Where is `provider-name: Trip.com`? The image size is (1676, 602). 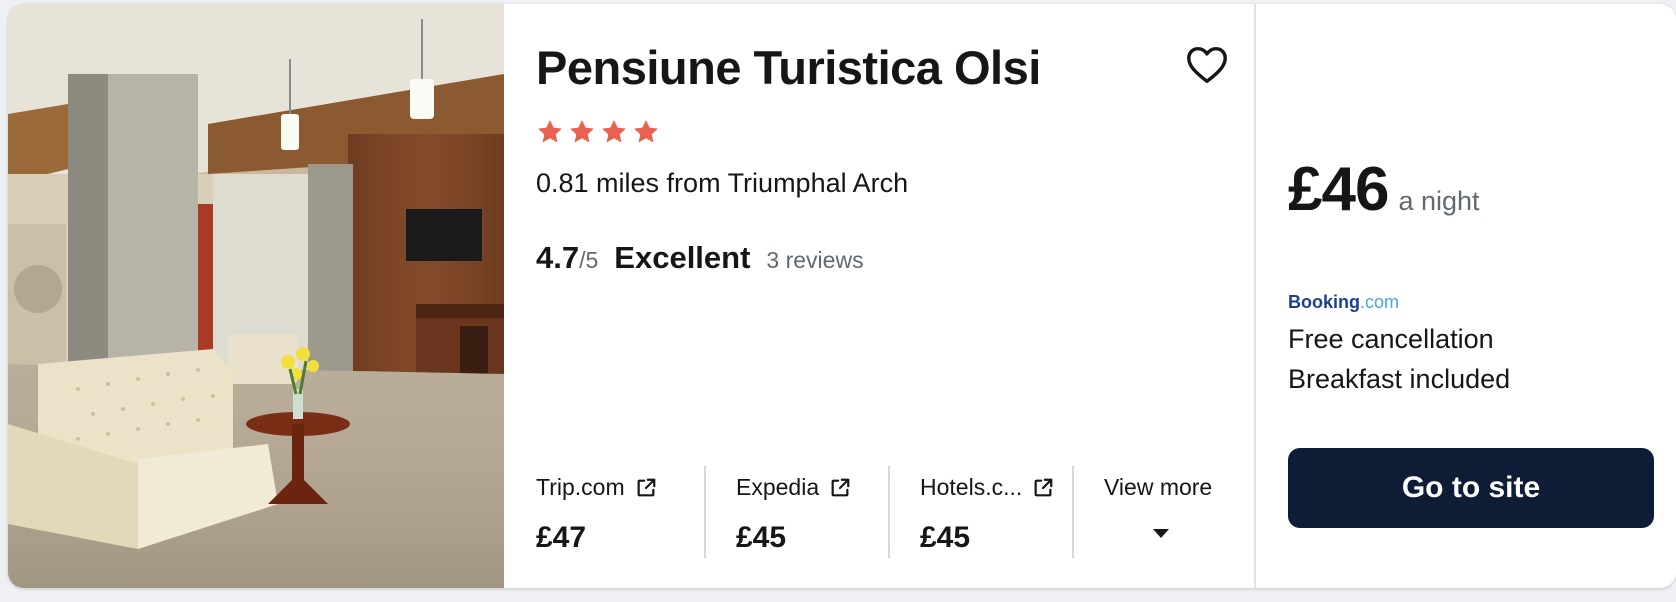
provider-name: Trip.com is located at coordinates (580, 487).